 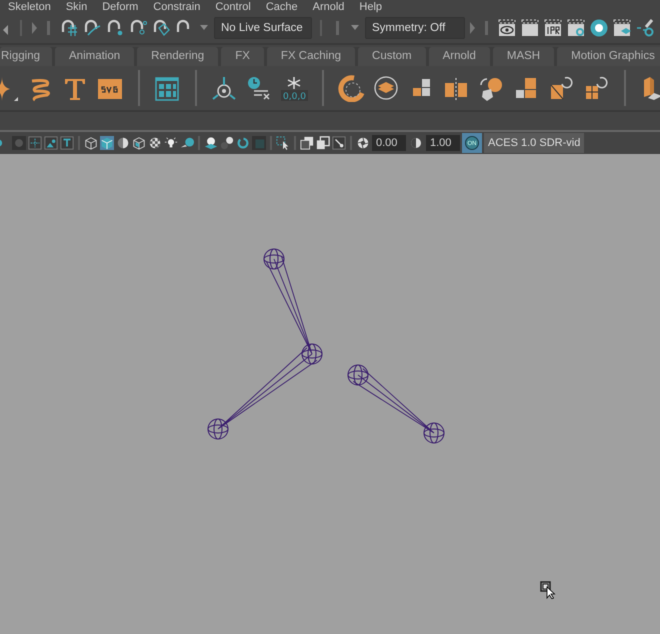 What do you see at coordinates (35, 143) in the screenshot?
I see `safe-frame-icon` at bounding box center [35, 143].